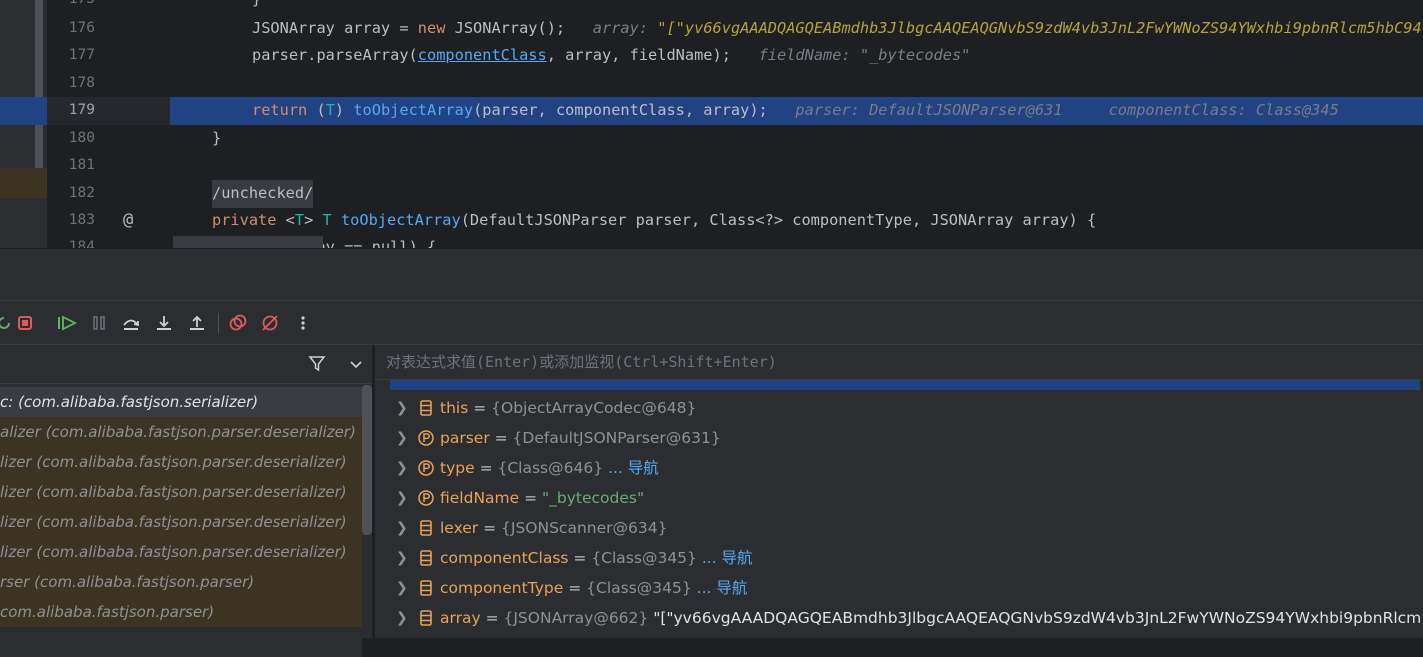  What do you see at coordinates (263, 194) in the screenshot?
I see `folded-comment: /unchecked/` at bounding box center [263, 194].